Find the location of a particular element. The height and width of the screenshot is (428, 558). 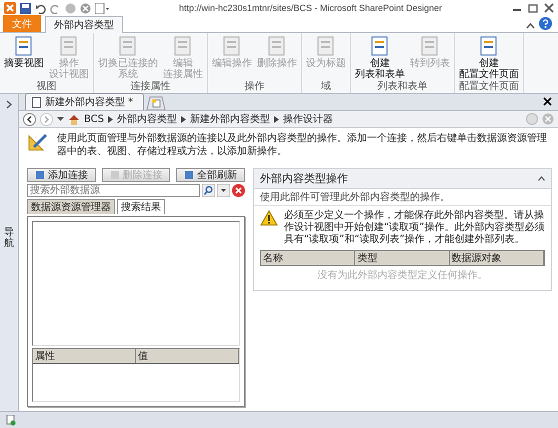

ribbon-group-label: 连接属性 is located at coordinates (151, 87).